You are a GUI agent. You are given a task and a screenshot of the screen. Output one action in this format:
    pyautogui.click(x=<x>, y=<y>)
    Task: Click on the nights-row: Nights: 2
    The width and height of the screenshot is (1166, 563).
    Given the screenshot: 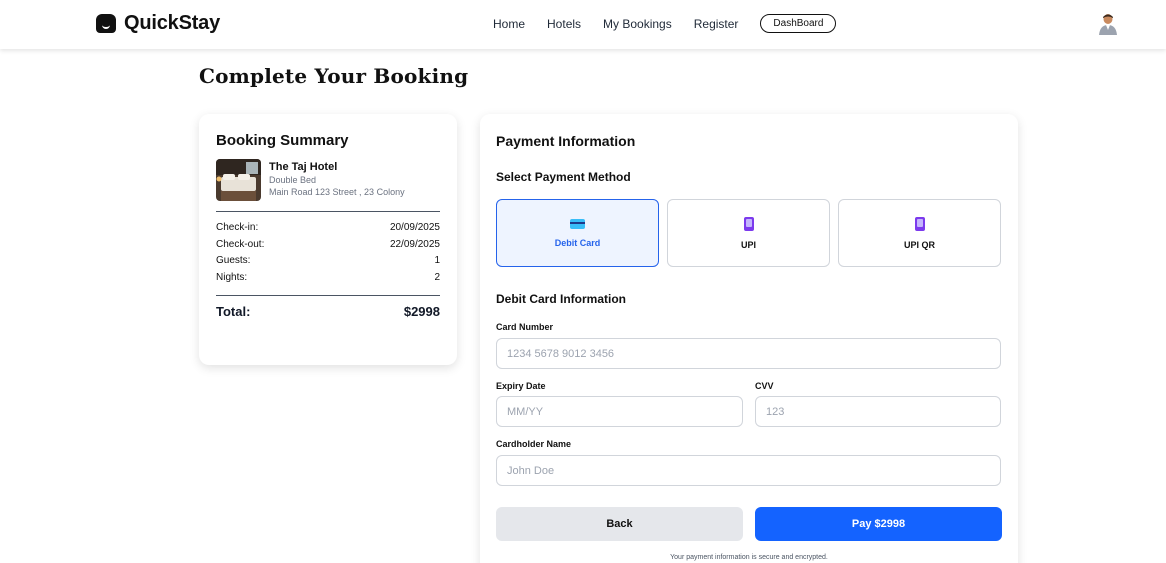 What is the action you would take?
    pyautogui.click(x=328, y=278)
    